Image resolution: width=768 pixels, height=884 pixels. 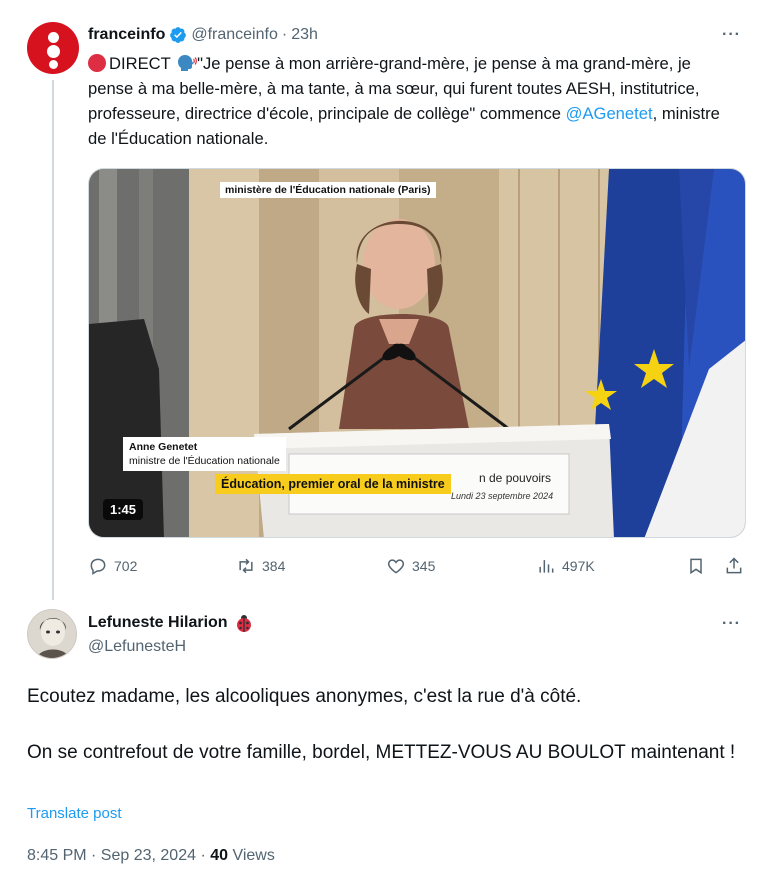 What do you see at coordinates (112, 566) in the screenshot?
I see `reply-button: 702` at bounding box center [112, 566].